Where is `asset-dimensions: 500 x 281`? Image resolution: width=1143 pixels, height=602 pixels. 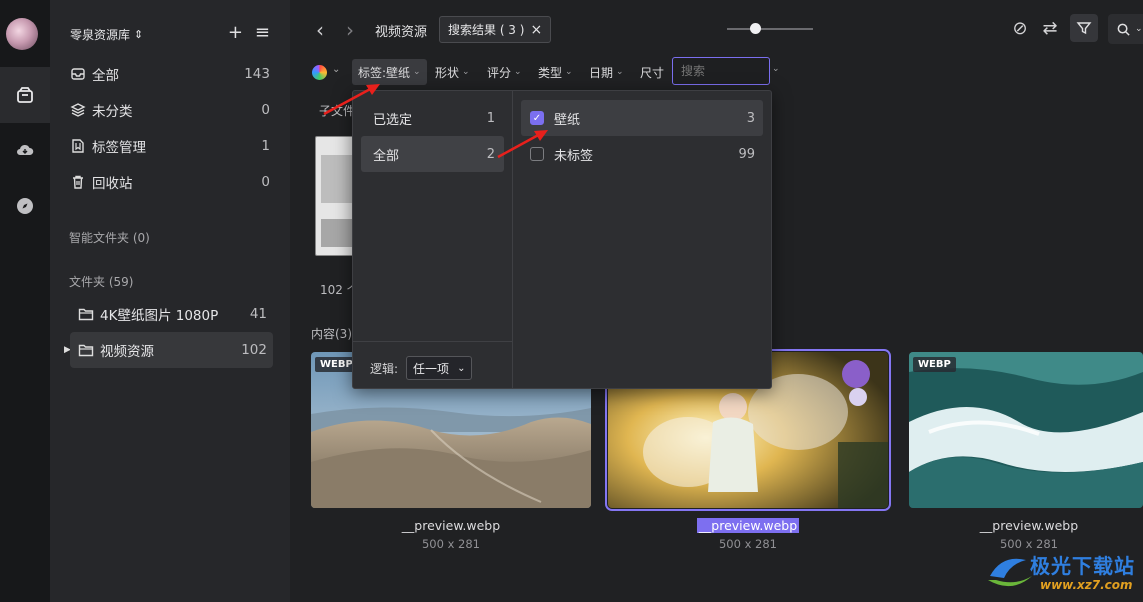
asset-dimensions: 500 x 281 is located at coordinates (748, 544).